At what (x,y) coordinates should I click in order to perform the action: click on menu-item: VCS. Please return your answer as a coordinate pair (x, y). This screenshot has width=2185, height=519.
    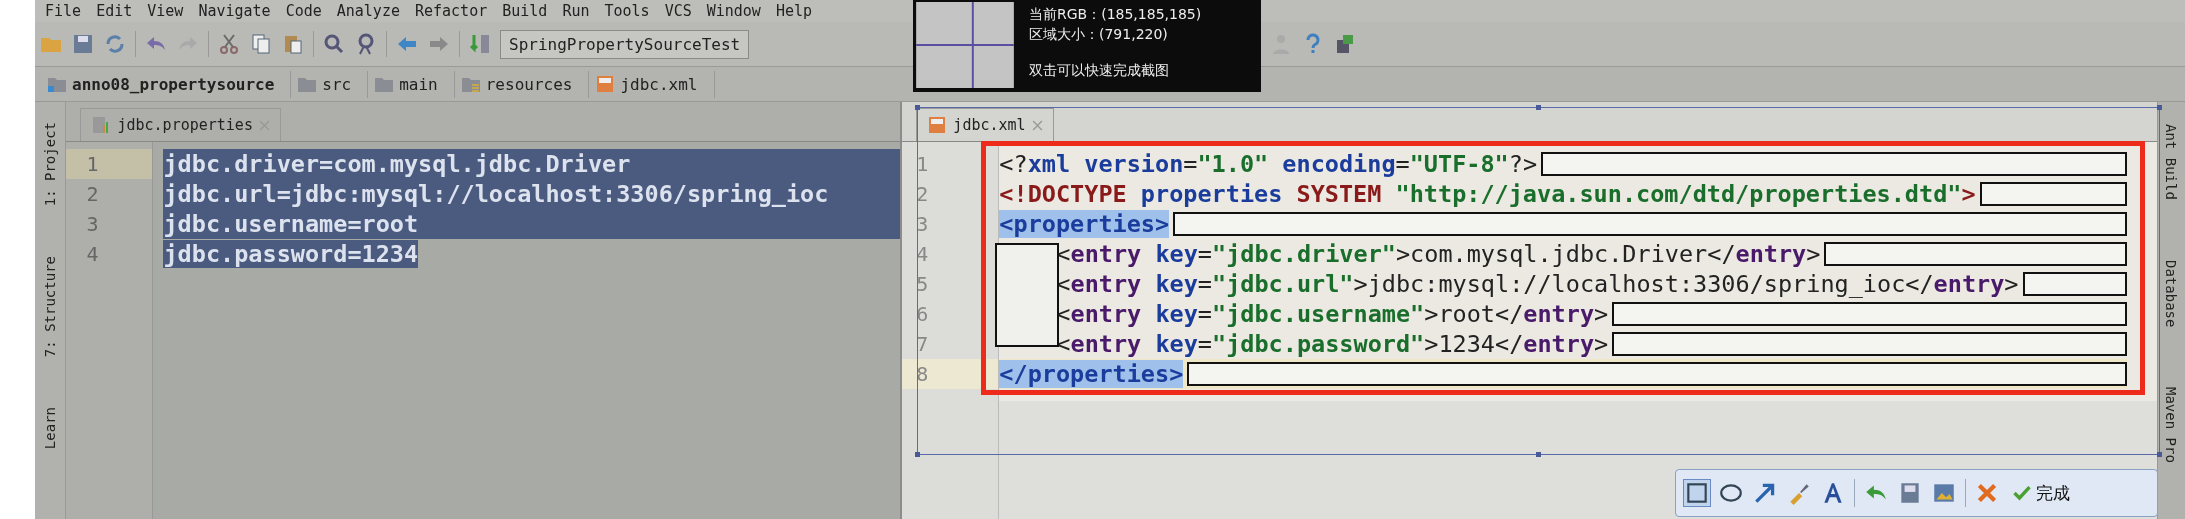
    Looking at the image, I should click on (678, 11).